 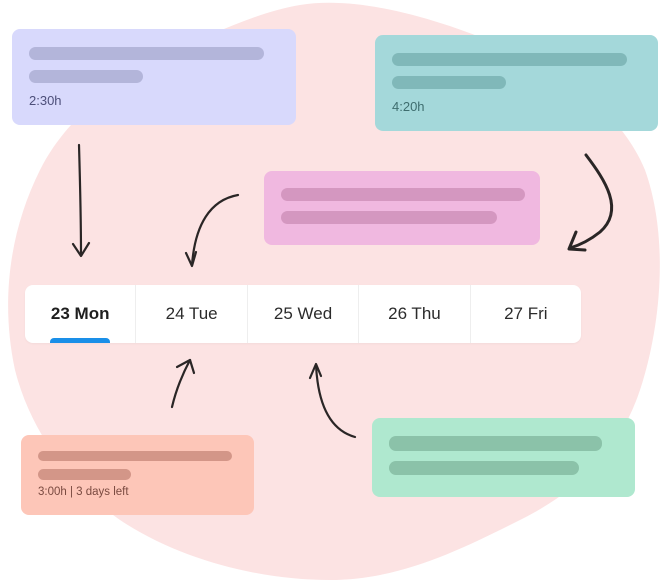 I want to click on tab-label: 25 Wed, so click(x=303, y=313).